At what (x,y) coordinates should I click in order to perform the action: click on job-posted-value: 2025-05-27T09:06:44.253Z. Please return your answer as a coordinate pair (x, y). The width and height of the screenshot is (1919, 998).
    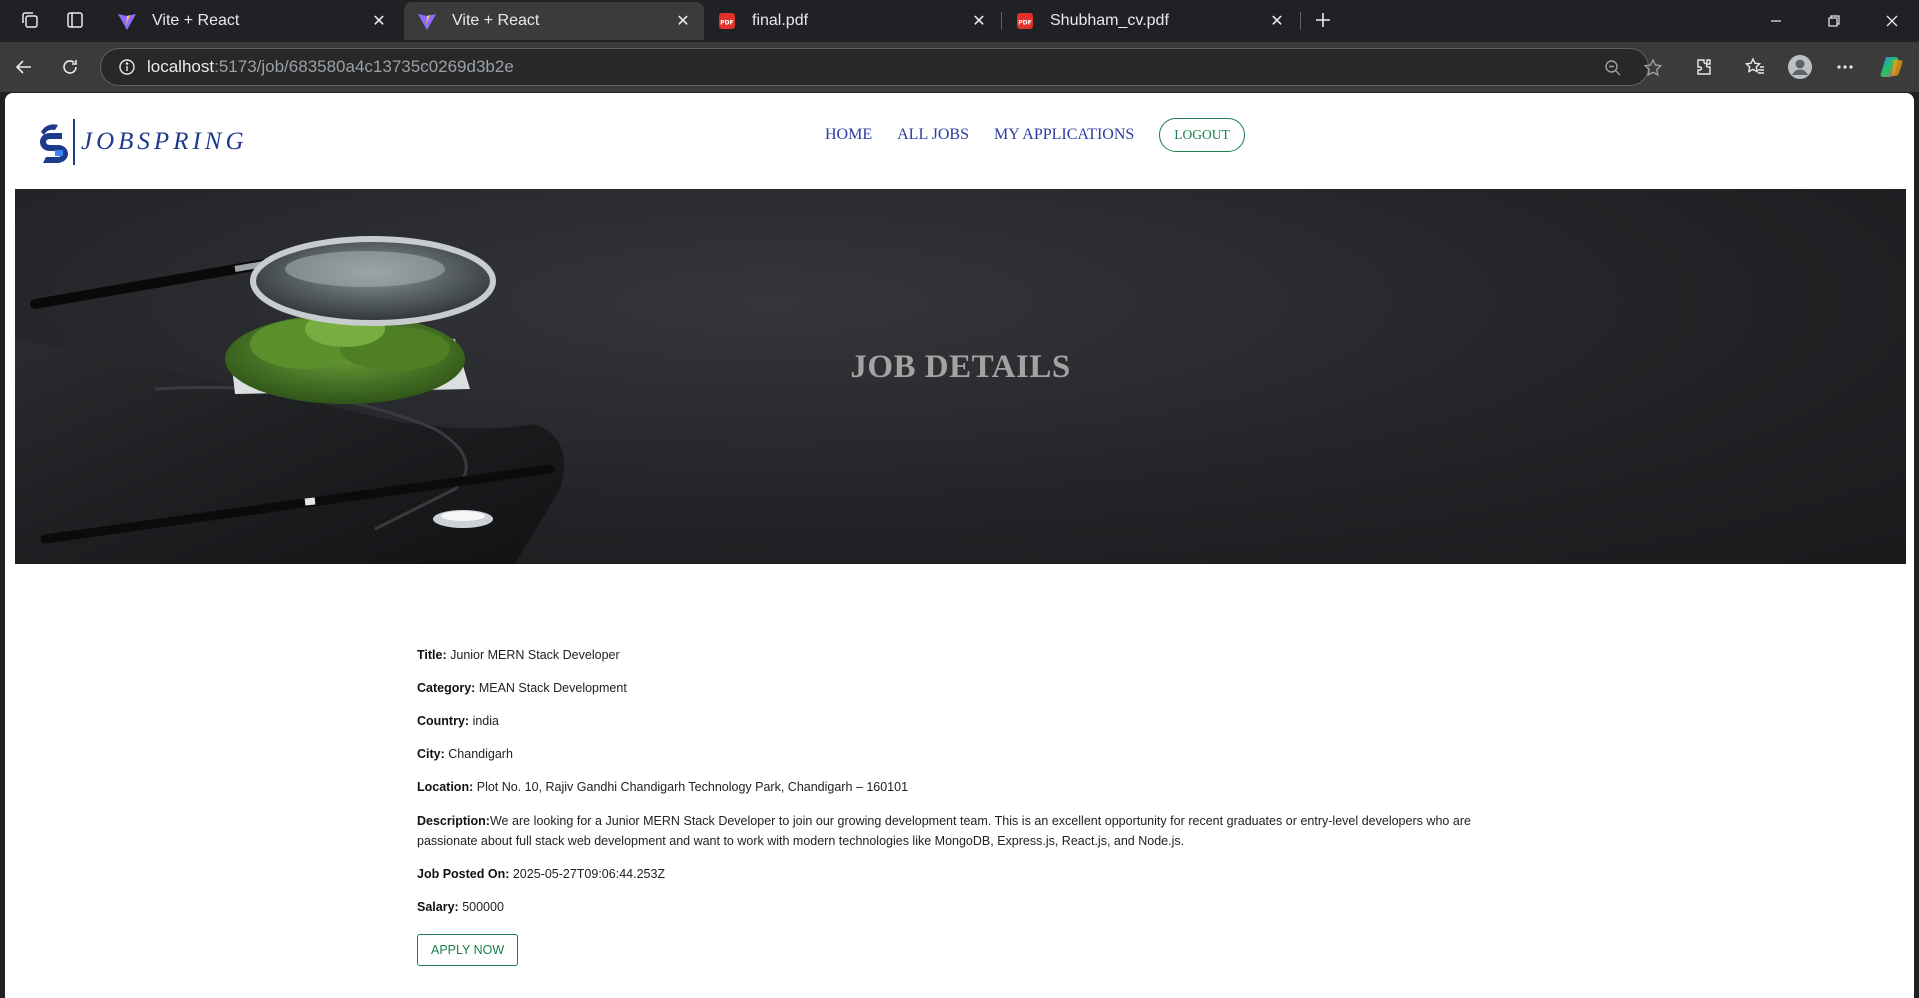
    Looking at the image, I should click on (589, 874).